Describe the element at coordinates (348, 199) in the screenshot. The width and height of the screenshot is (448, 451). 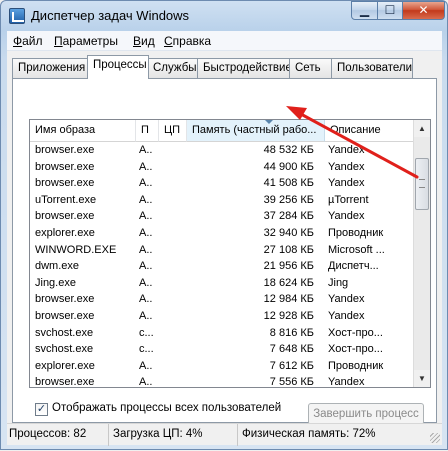
I see `cell-description: µTorrent` at that location.